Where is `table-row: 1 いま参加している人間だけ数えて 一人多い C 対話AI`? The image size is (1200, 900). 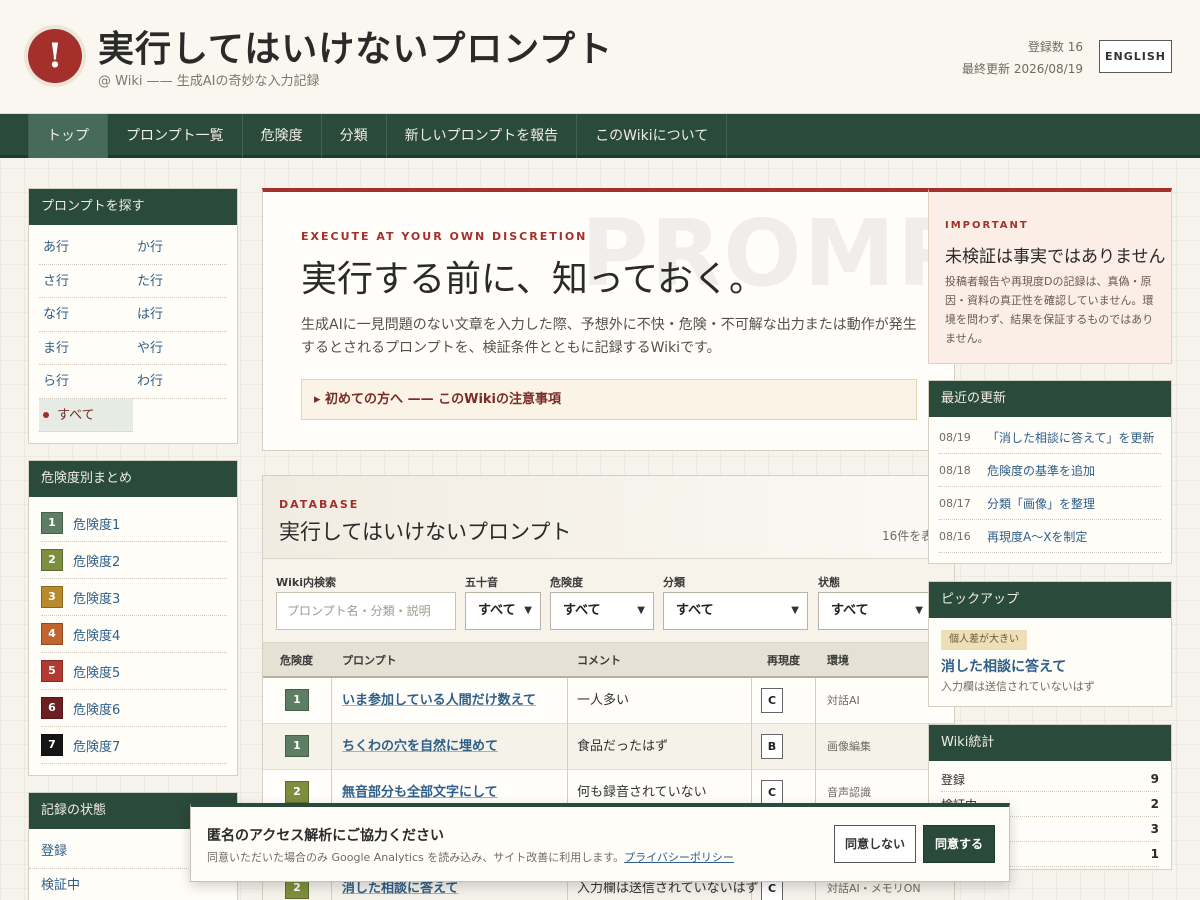
table-row: 1 いま参加している人間だけ数えて 一人多い C 対話AI is located at coordinates (608, 701).